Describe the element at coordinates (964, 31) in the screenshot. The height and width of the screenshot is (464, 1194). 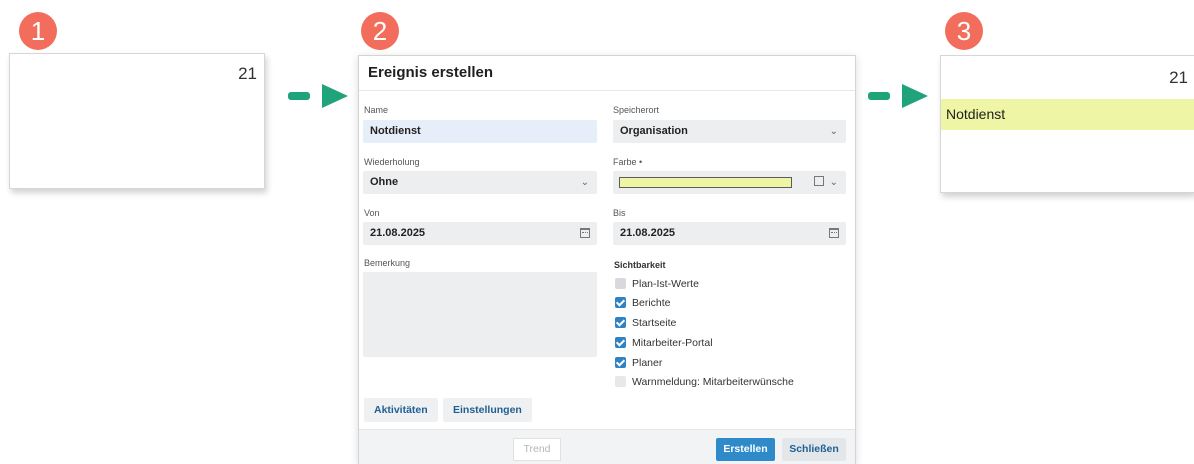
I see `step-3-badge: 3` at that location.